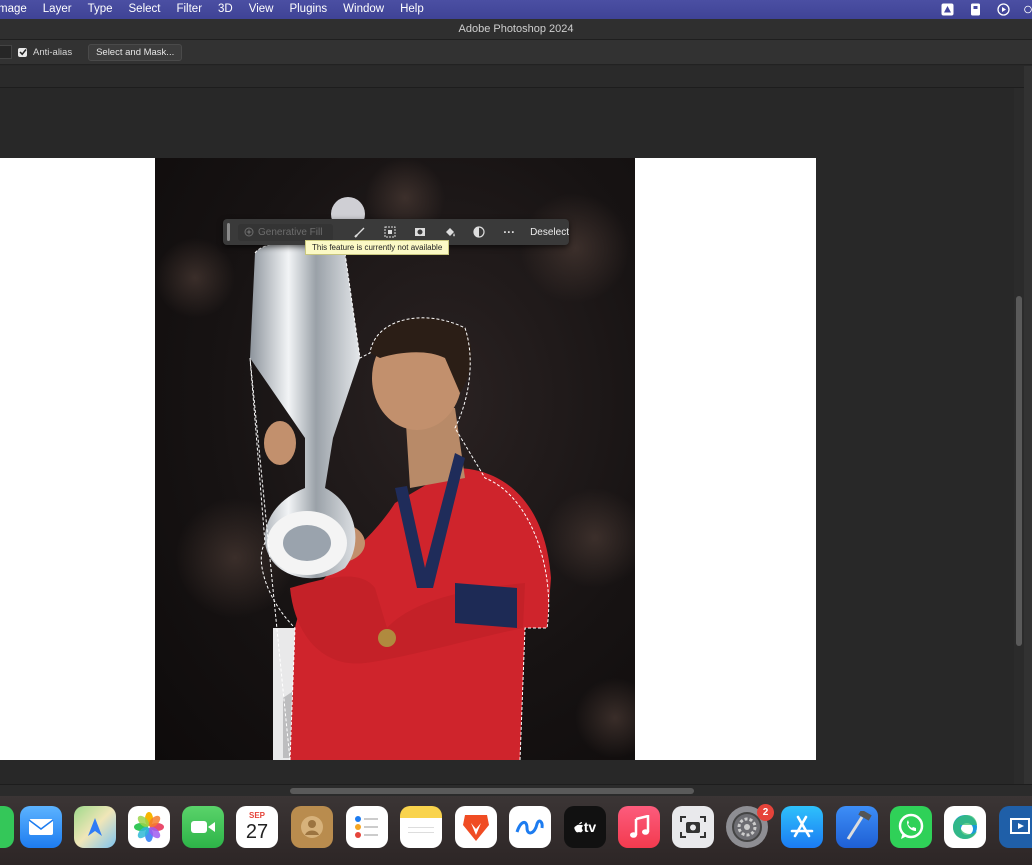  I want to click on freeform-squiggle-icon, so click(529, 827).